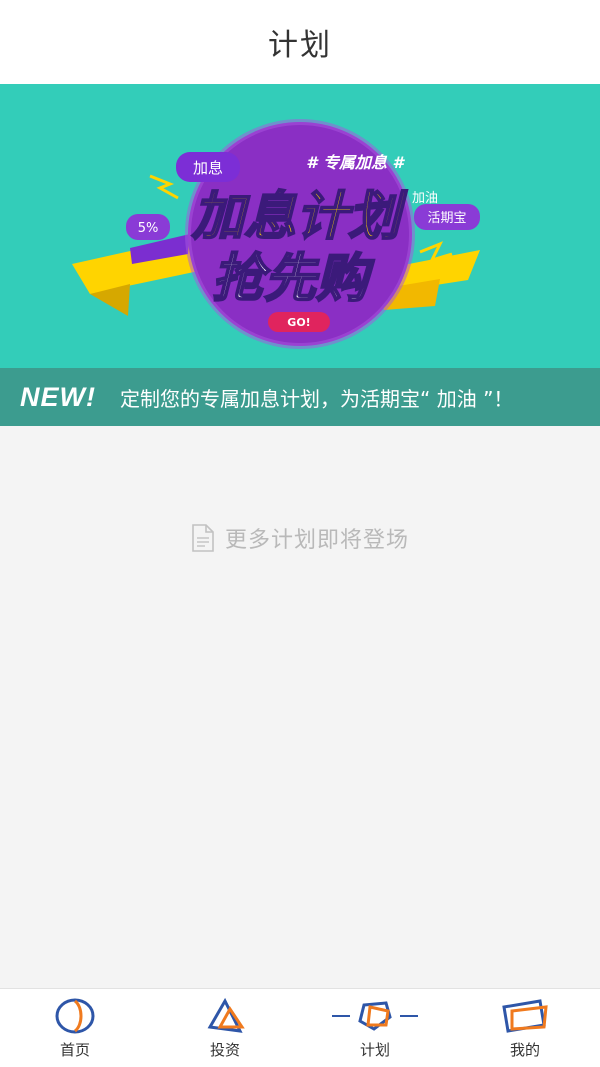 The image size is (600, 1067). I want to click on empty-state: 更多计划即将登场, so click(300, 538).